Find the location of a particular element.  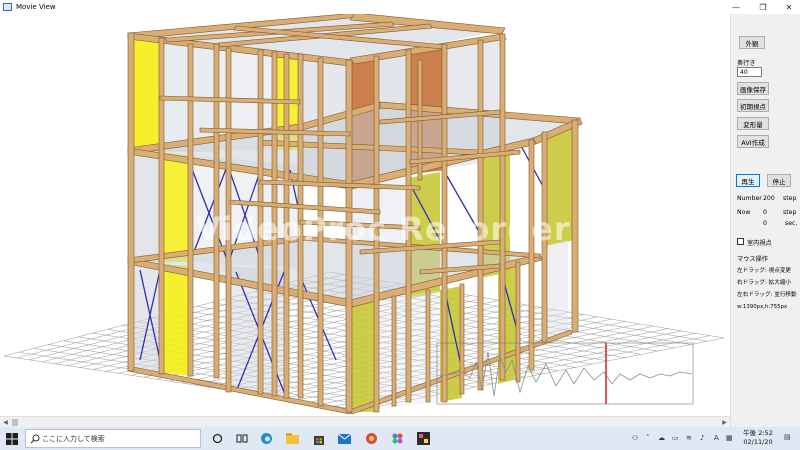

number-value: 200 is located at coordinates (769, 198).